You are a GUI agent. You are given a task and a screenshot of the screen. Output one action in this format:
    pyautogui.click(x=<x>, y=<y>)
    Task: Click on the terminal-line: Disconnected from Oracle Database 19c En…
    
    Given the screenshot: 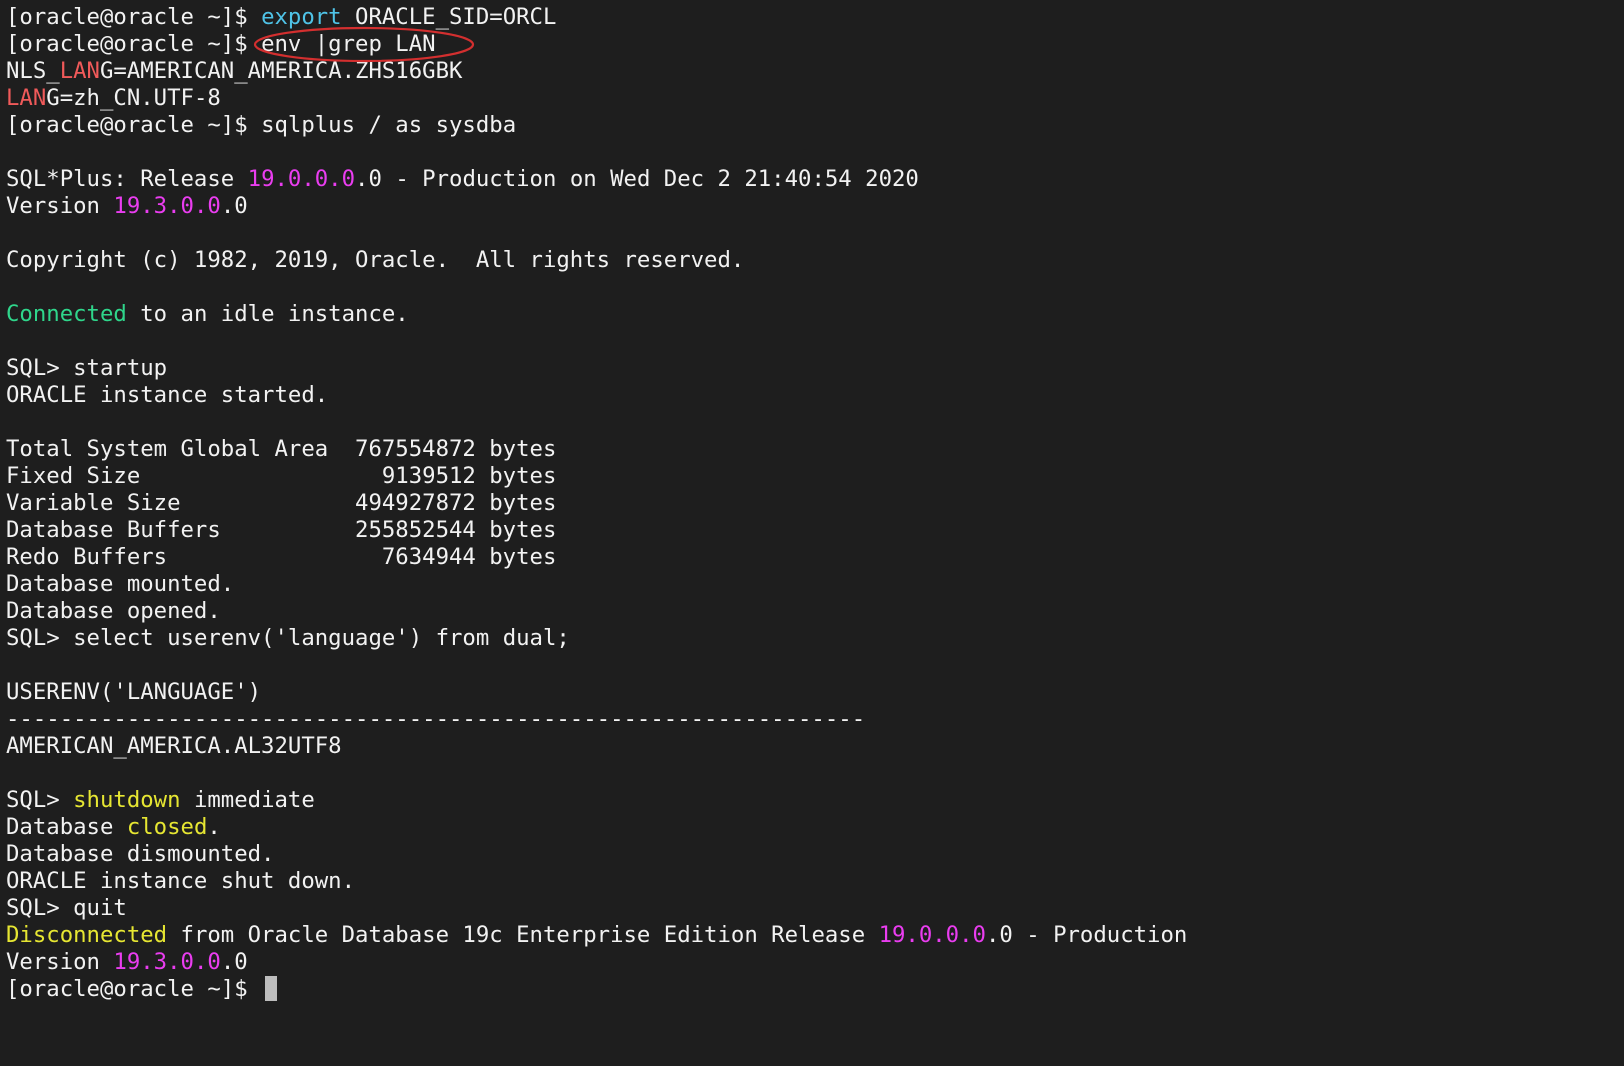 What is the action you would take?
    pyautogui.click(x=784, y=935)
    